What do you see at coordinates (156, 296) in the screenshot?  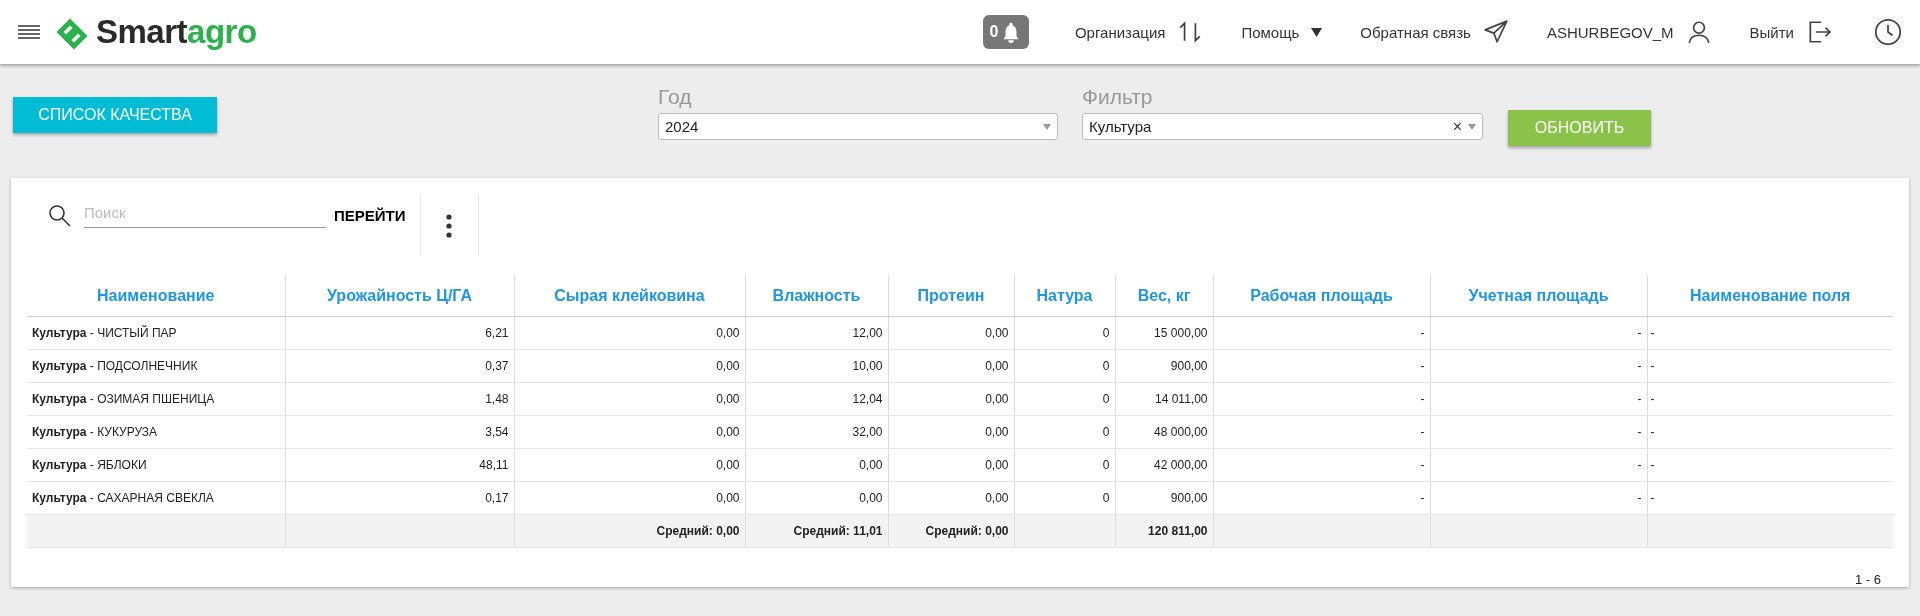 I see `column-header: Наименование` at bounding box center [156, 296].